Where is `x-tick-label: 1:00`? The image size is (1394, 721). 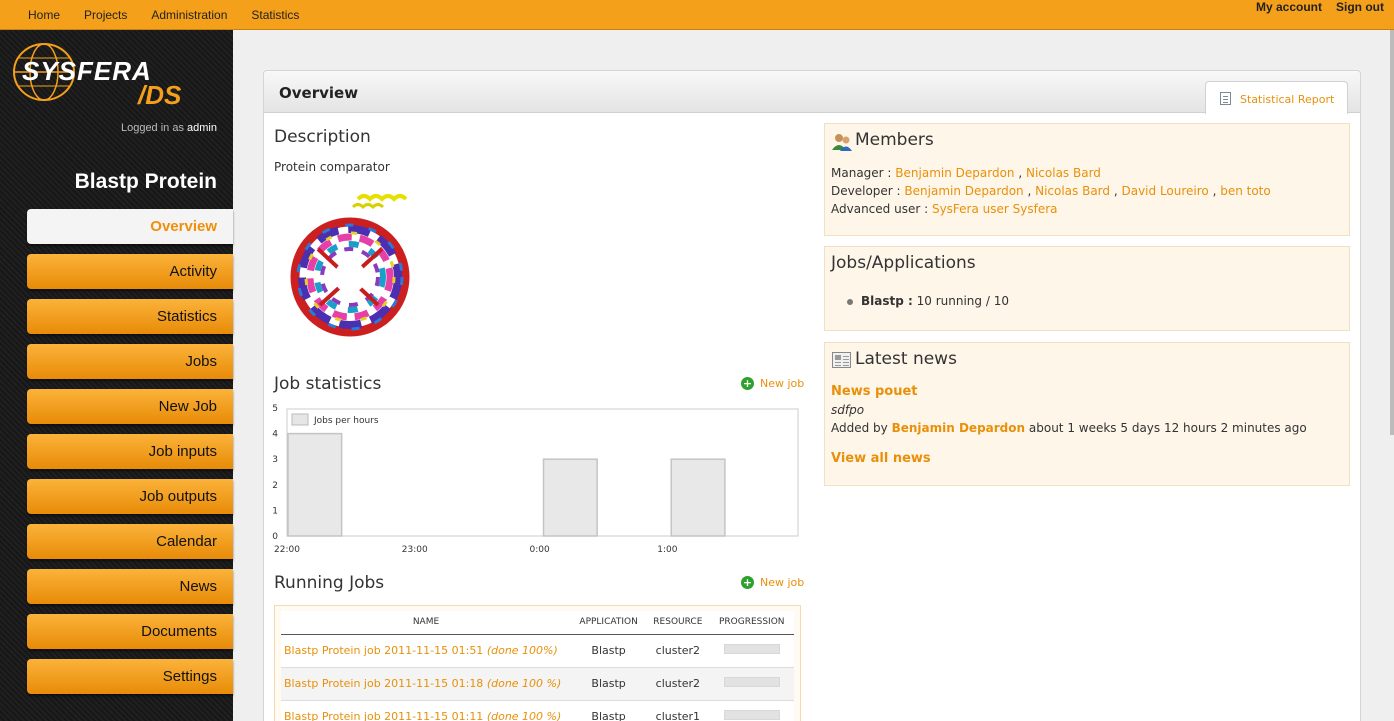
x-tick-label: 1:00 is located at coordinates (667, 550).